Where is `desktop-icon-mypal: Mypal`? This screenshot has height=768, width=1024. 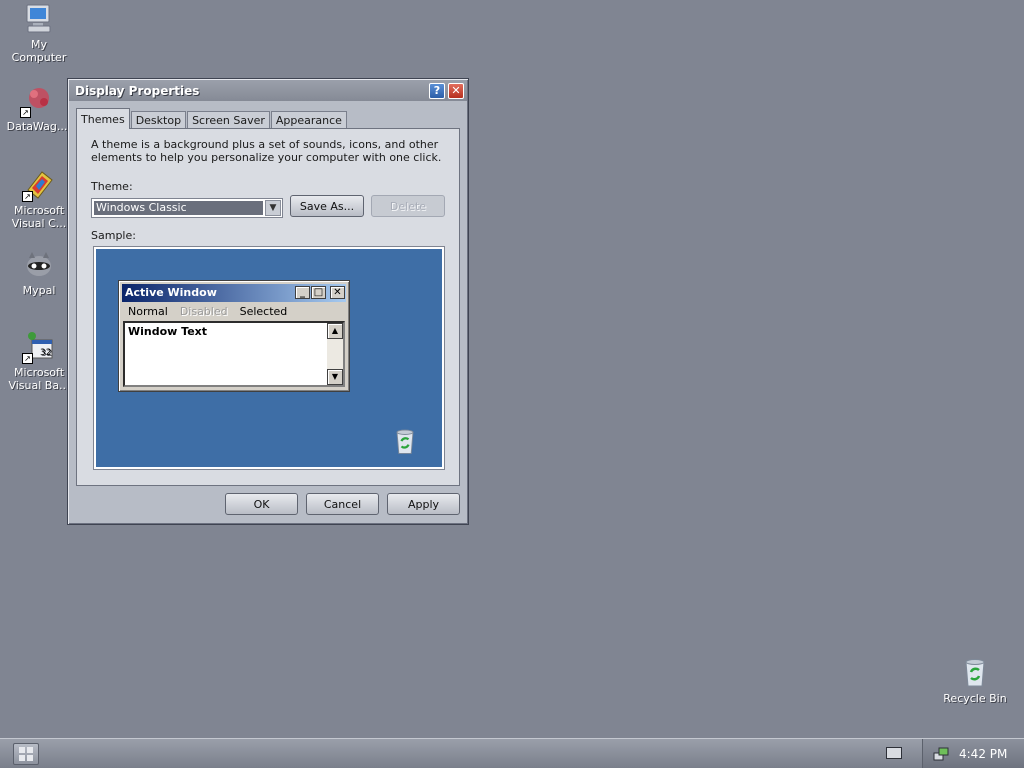 desktop-icon-mypal: Mypal is located at coordinates (39, 272).